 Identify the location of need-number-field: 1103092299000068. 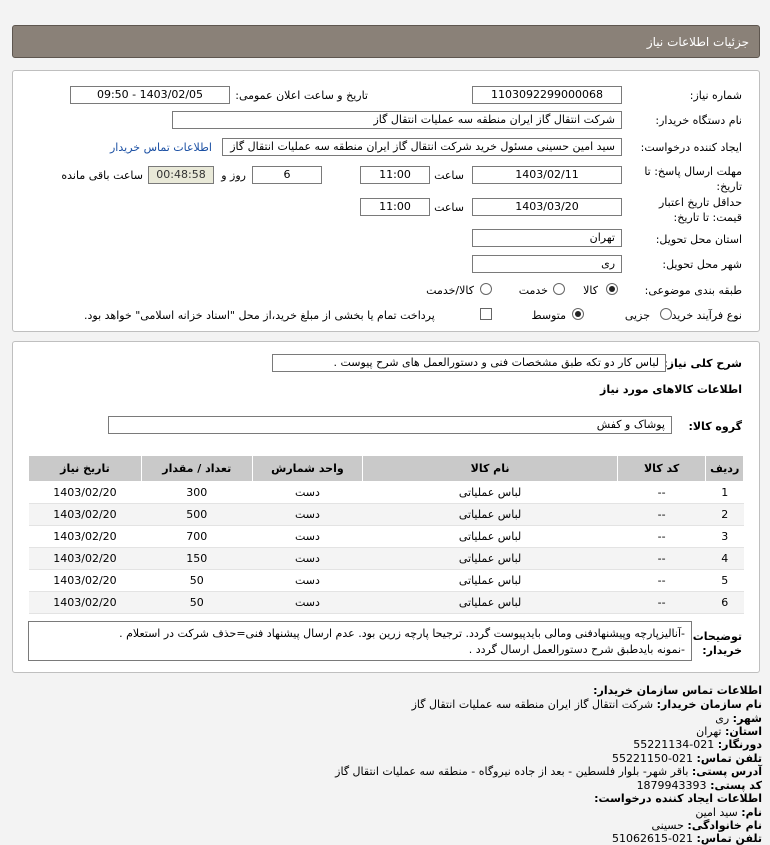
(547, 95).